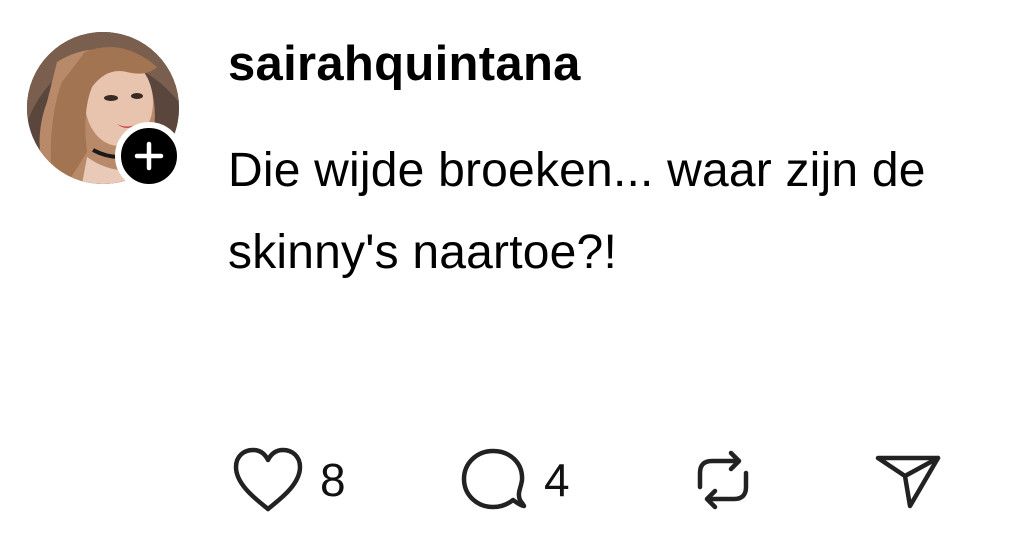 This screenshot has width=1024, height=549. Describe the element at coordinates (268, 479) in the screenshot. I see `heart-icon` at that location.